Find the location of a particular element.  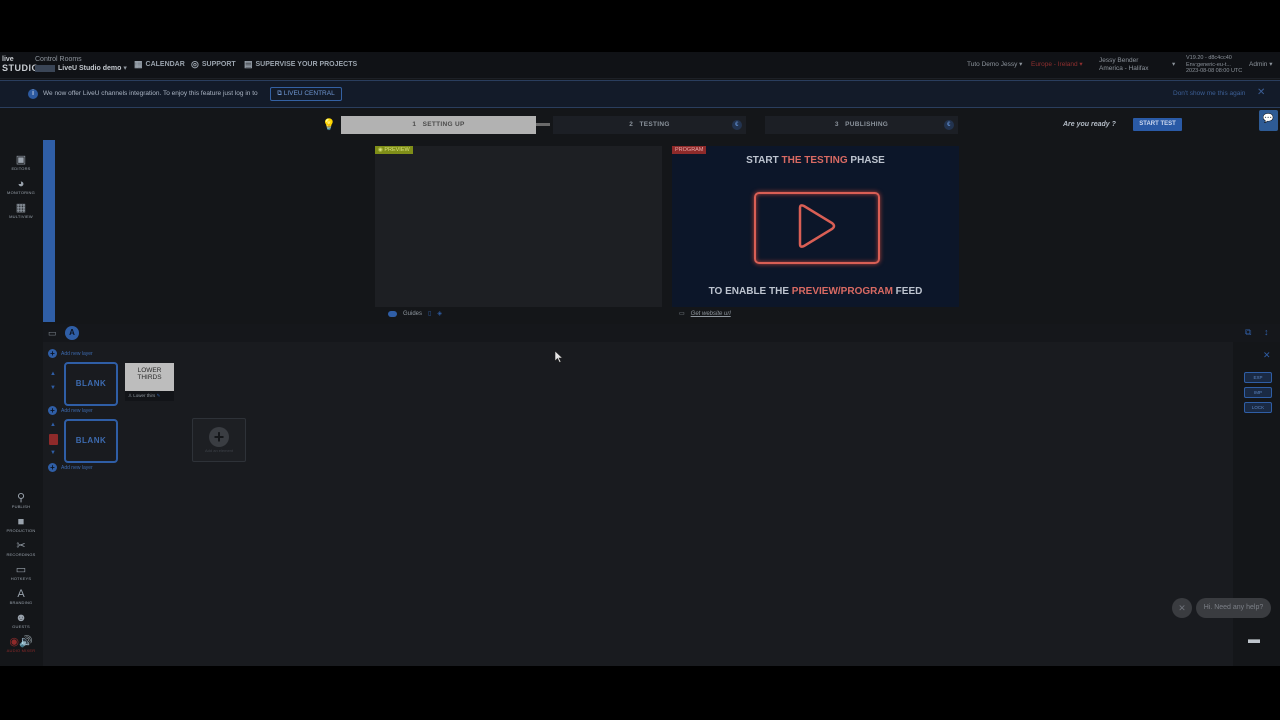

preview-monitor: ◉ PREVIEW is located at coordinates (518, 226).